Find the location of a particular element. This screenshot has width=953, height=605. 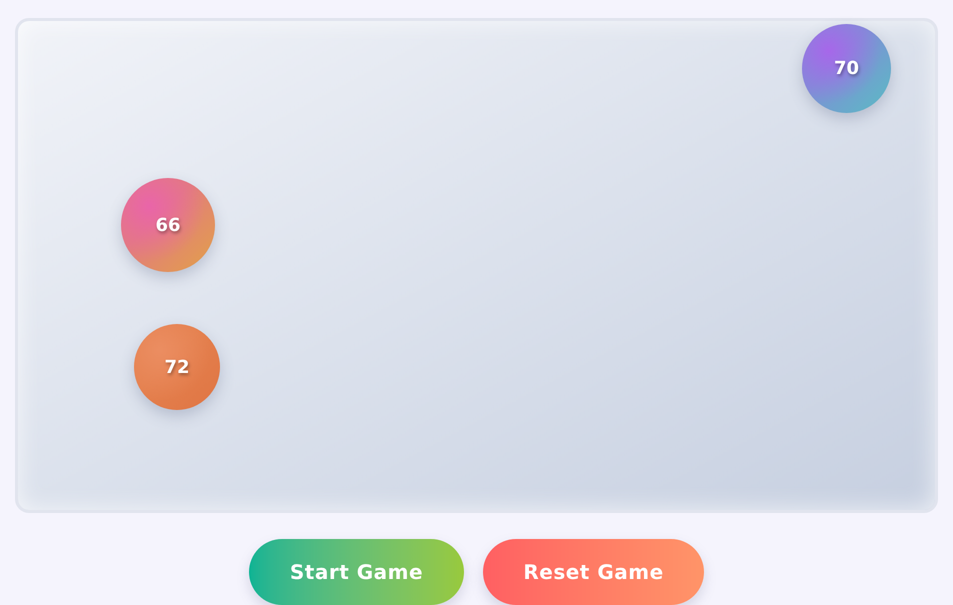

reset-button: Reset Game is located at coordinates (593, 572).